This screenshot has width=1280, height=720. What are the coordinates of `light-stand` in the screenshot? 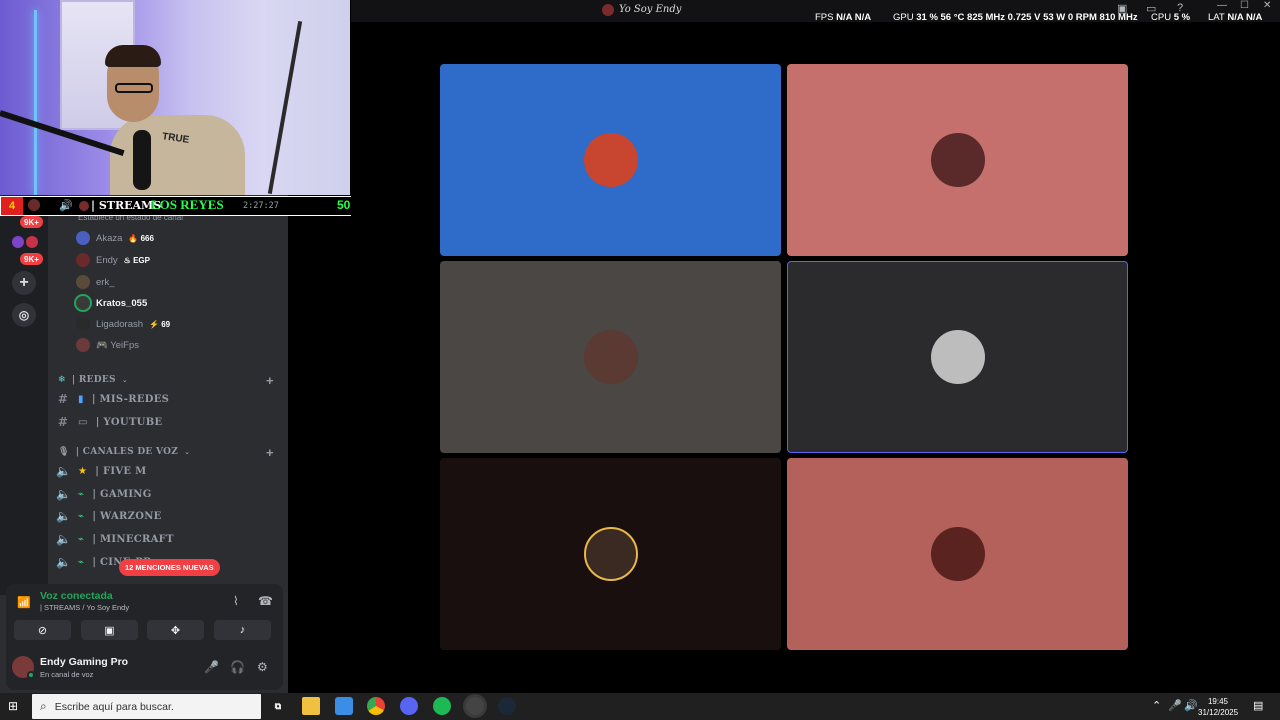 It's located at (285, 107).